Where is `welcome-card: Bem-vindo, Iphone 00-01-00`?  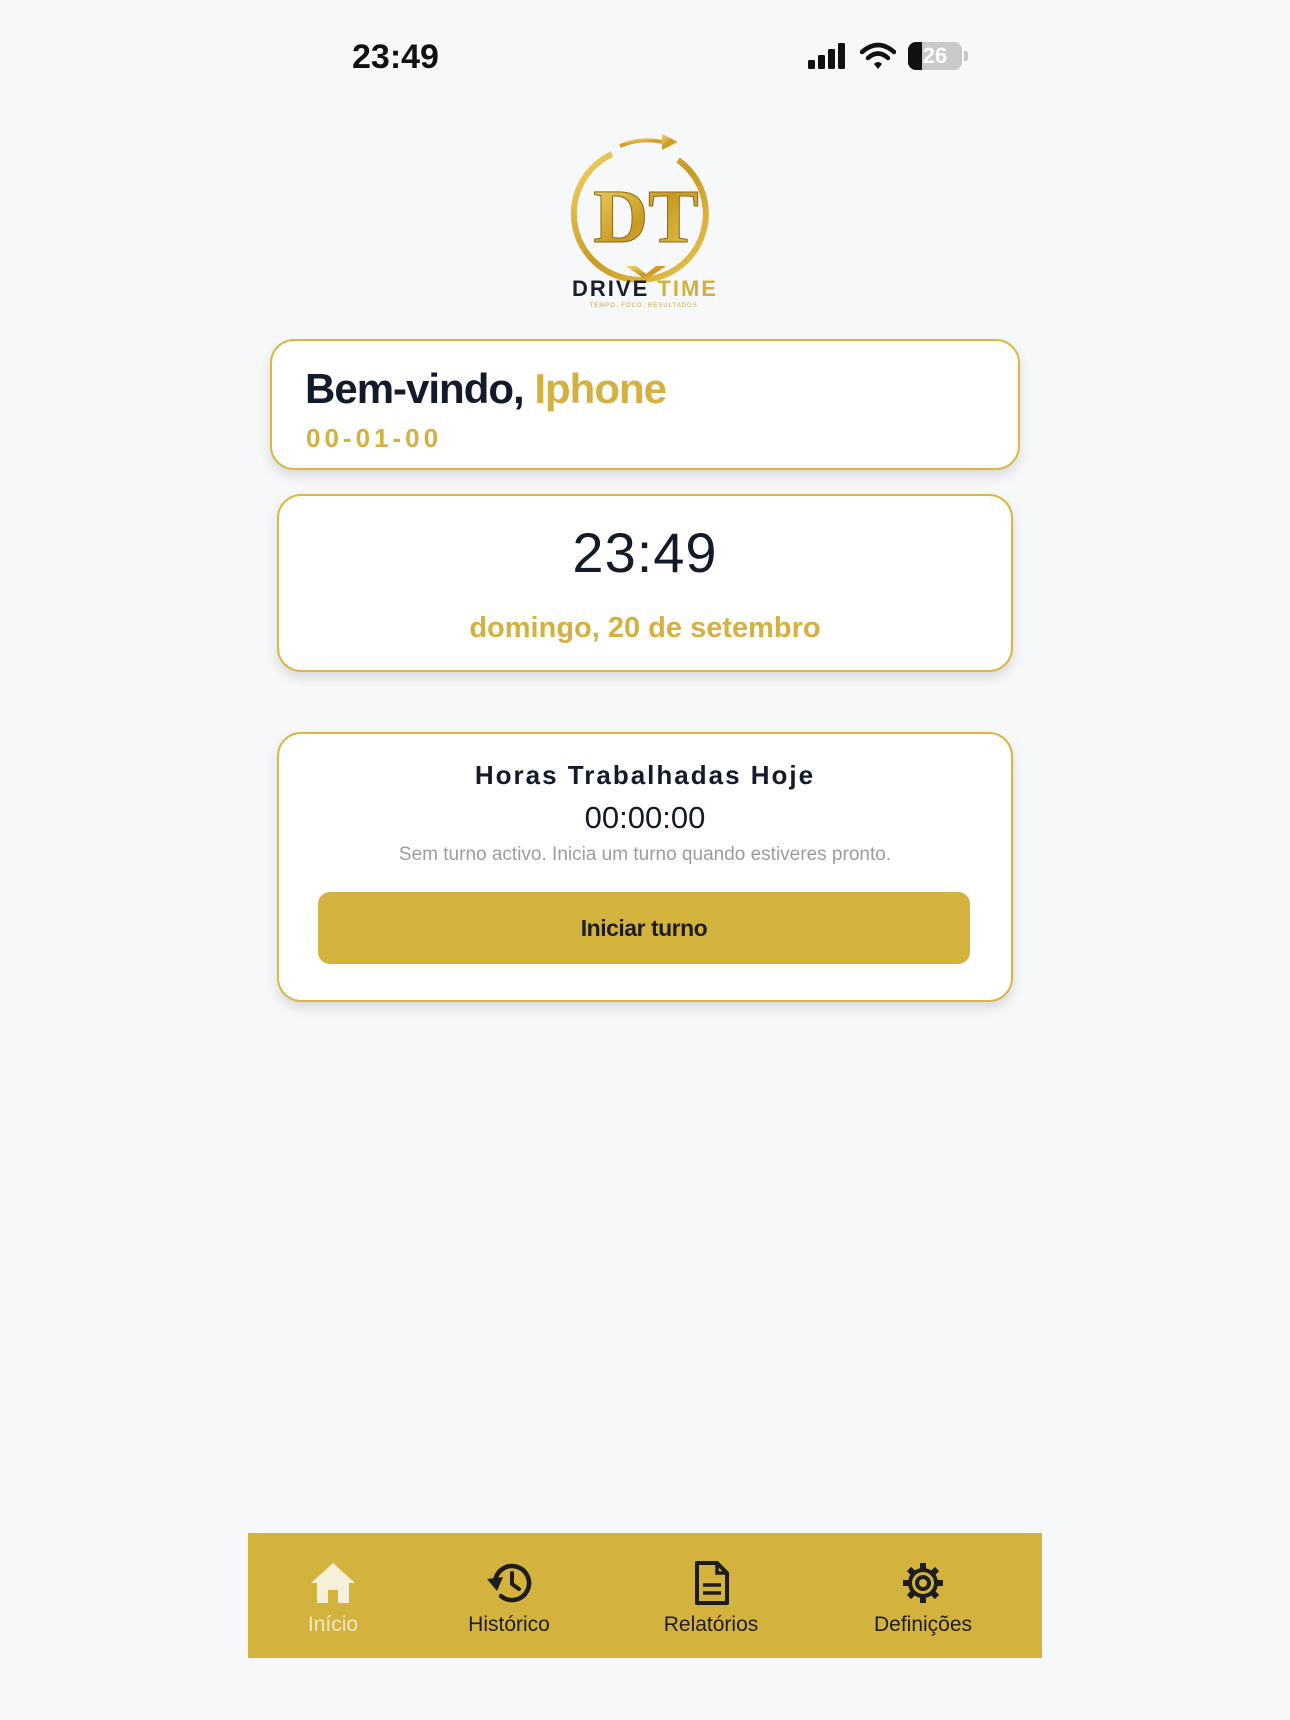 welcome-card: Bem-vindo, Iphone 00-01-00 is located at coordinates (645, 404).